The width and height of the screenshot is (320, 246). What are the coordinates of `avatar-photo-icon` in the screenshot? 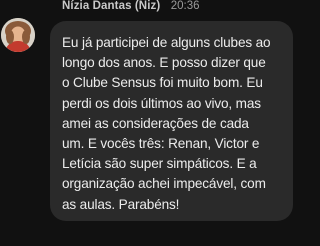 It's located at (18, 35).